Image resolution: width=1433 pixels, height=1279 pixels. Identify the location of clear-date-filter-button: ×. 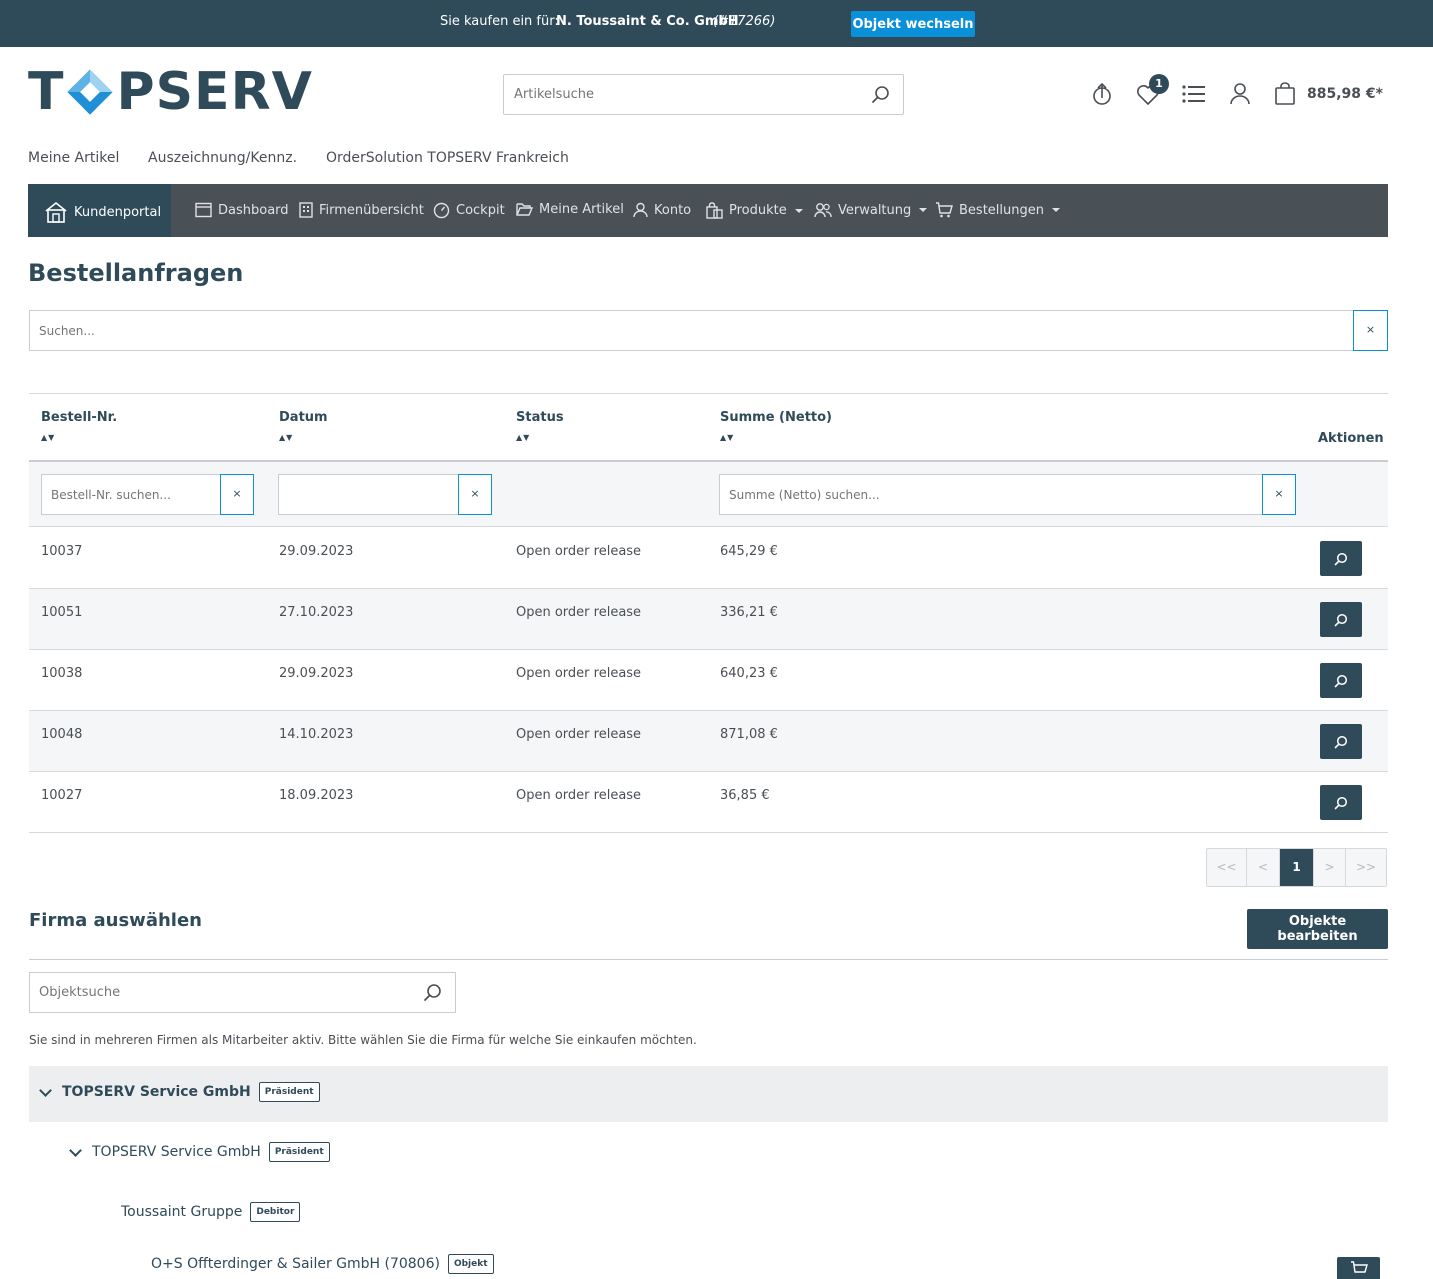
(475, 494).